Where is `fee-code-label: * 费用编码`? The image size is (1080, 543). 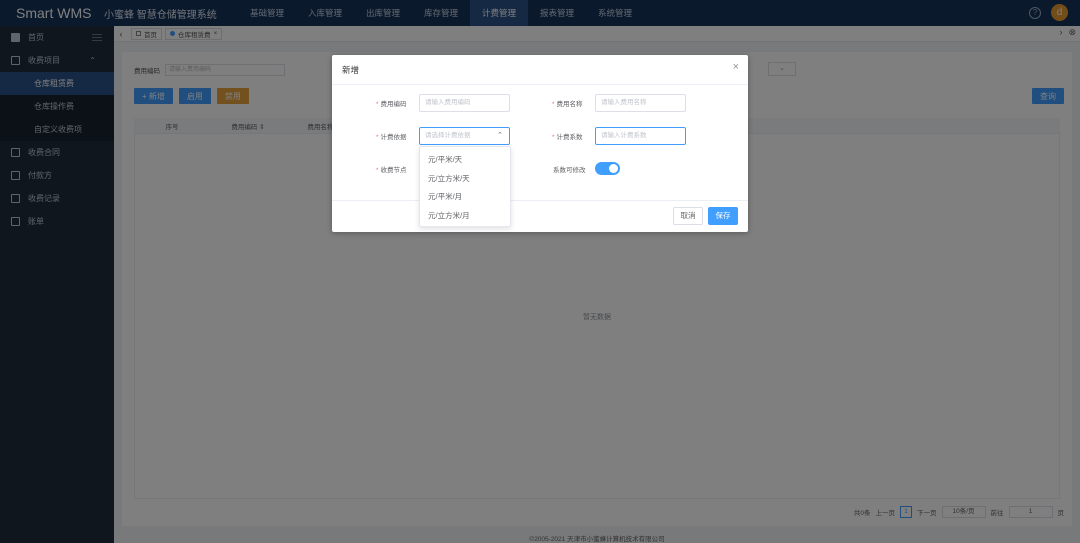 fee-code-label: * 费用编码 is located at coordinates (391, 104).